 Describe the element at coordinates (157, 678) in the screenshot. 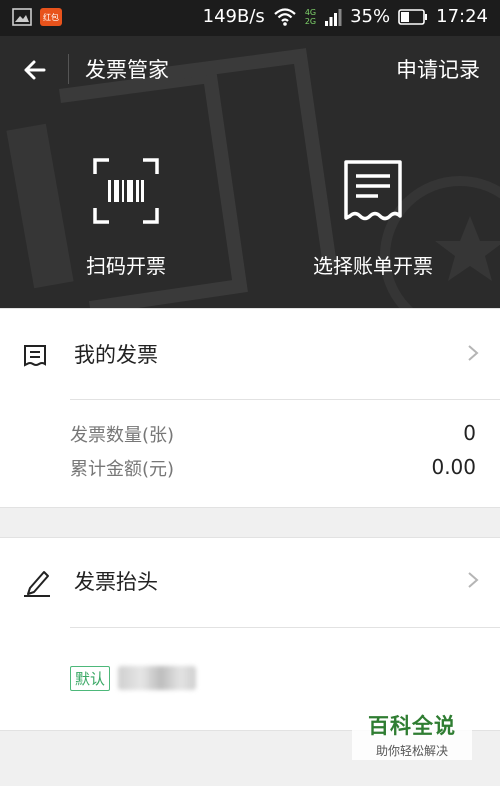

I see `redacted-company-name` at that location.